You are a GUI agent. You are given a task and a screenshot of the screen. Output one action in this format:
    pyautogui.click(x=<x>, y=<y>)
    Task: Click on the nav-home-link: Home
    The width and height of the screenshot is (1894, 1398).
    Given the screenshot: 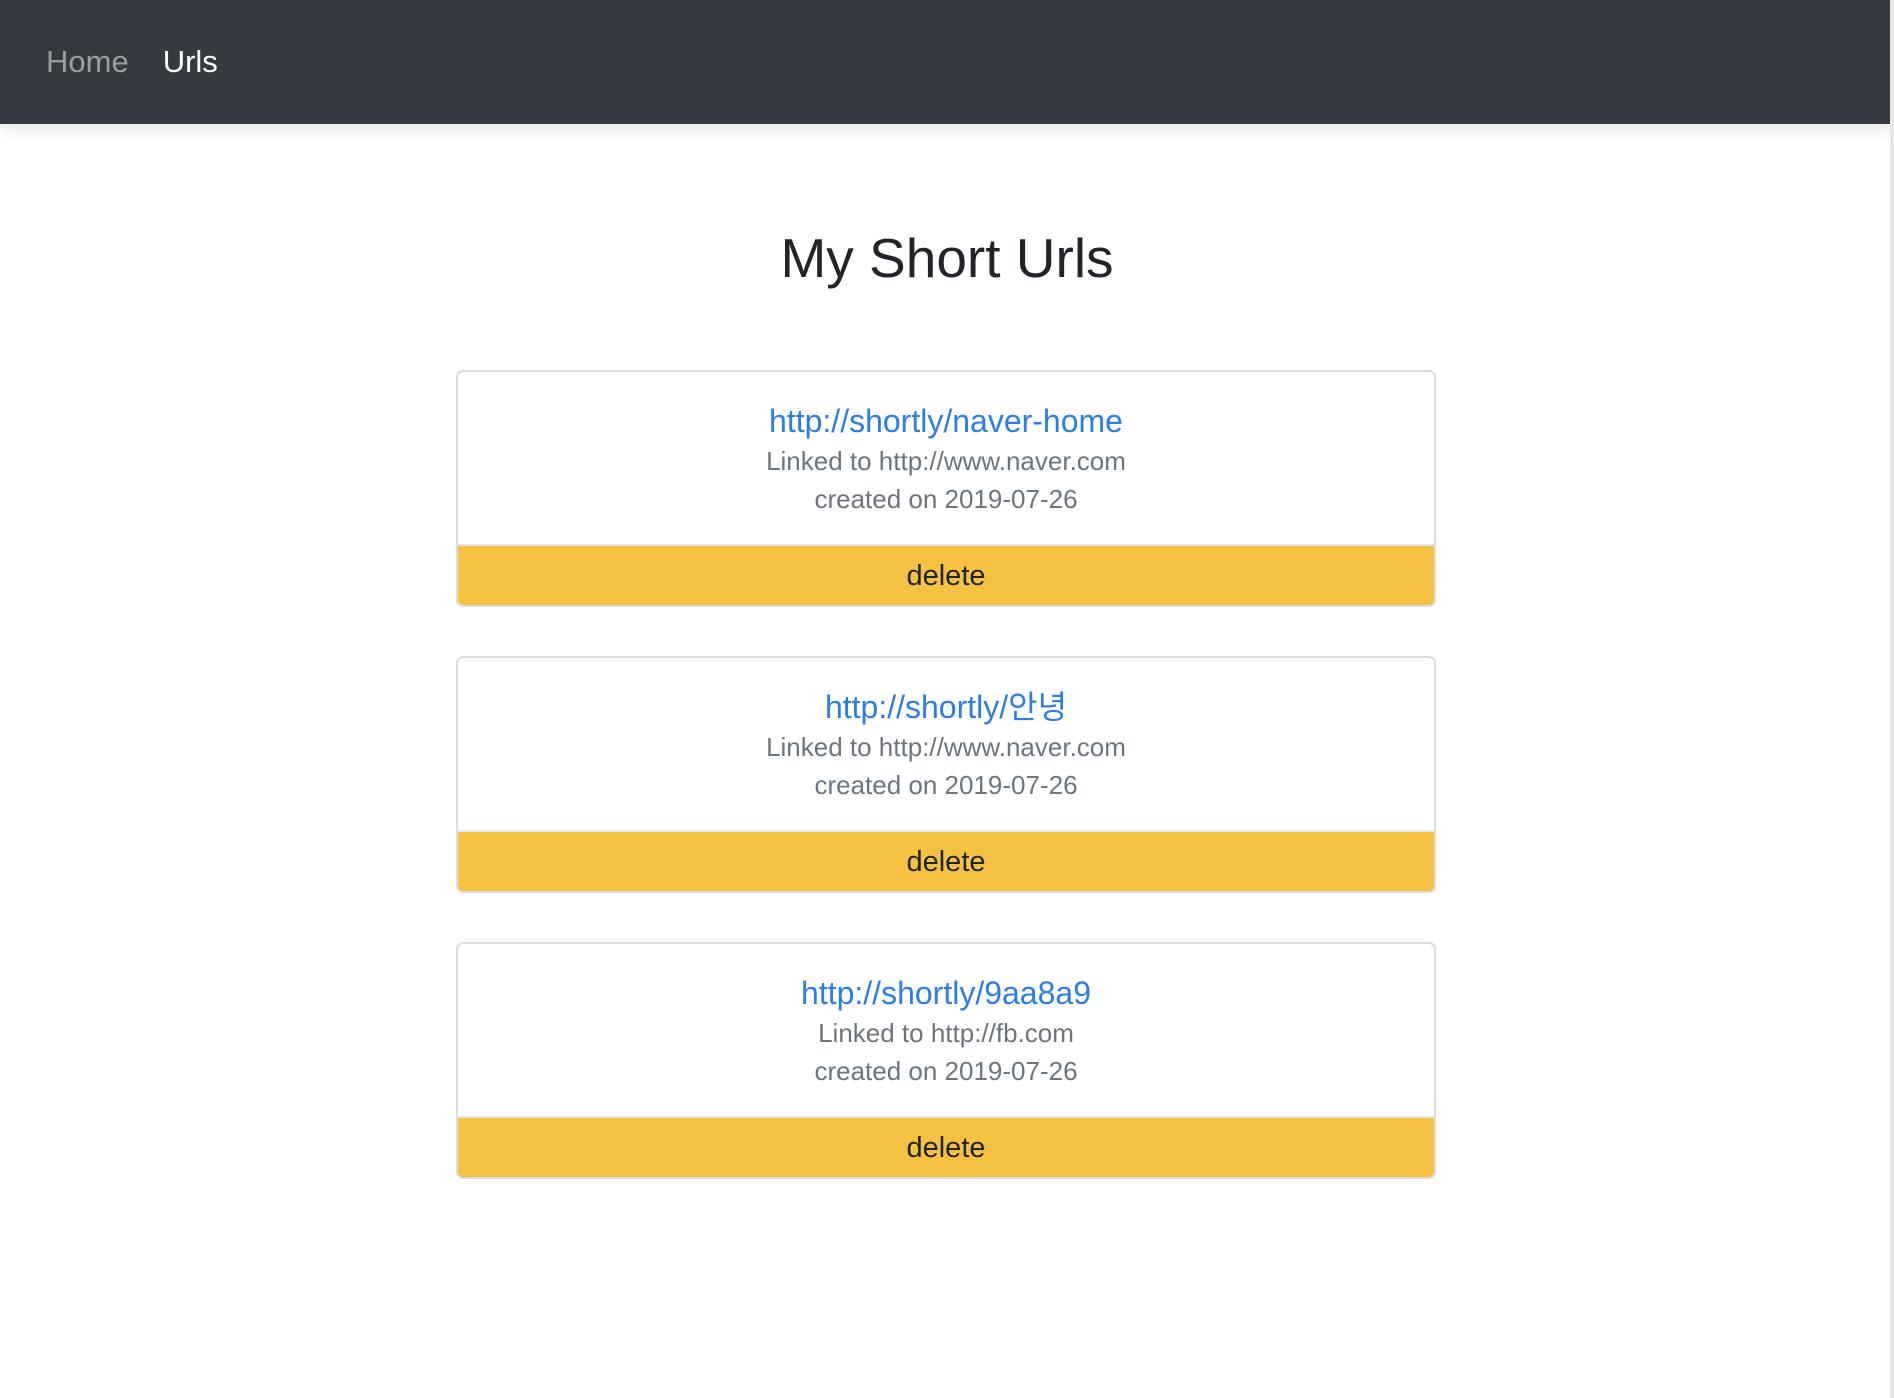 What is the action you would take?
    pyautogui.click(x=87, y=62)
    